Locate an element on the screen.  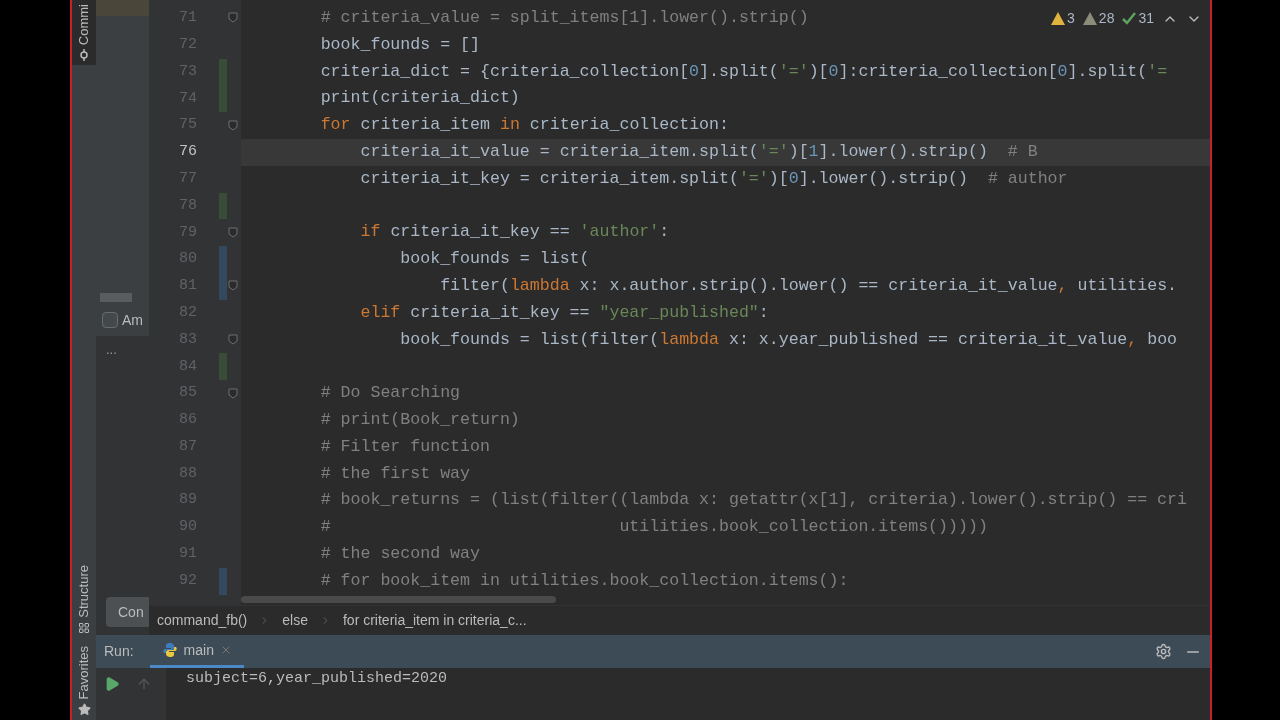
code-line: elif criteria_it_key == "year_published": is located at coordinates (564, 312).